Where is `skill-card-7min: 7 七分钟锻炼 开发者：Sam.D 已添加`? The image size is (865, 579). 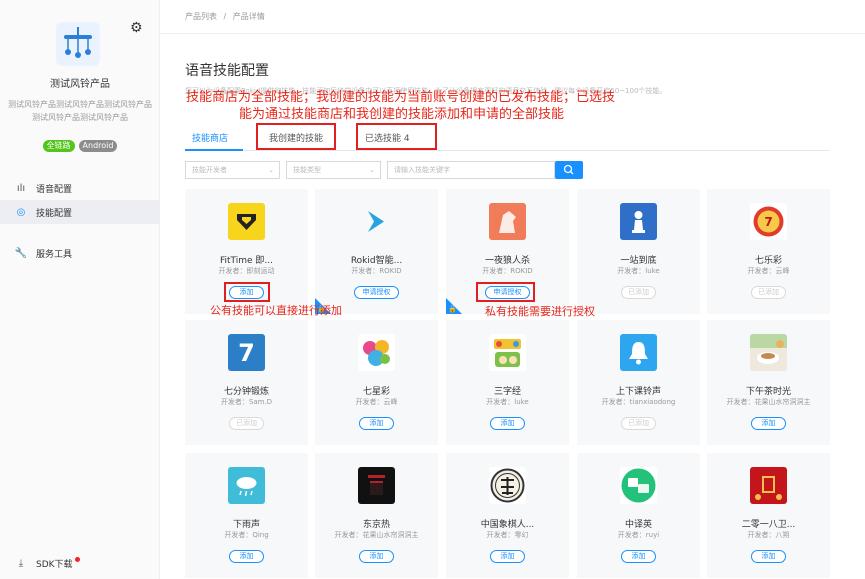 skill-card-7min: 7 七分钟锻炼 开发者：Sam.D 已添加 is located at coordinates (246, 382).